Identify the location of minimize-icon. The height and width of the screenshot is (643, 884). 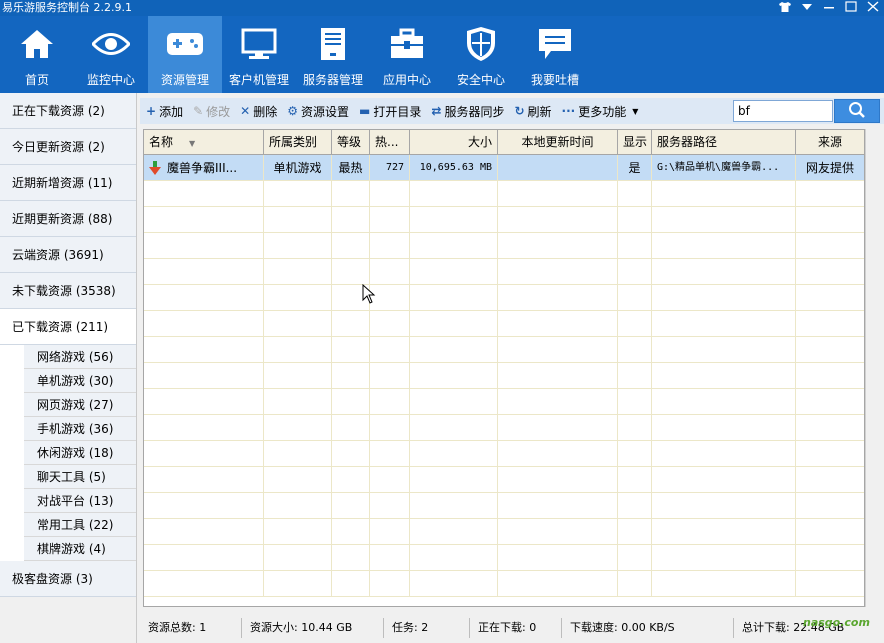
(829, 8).